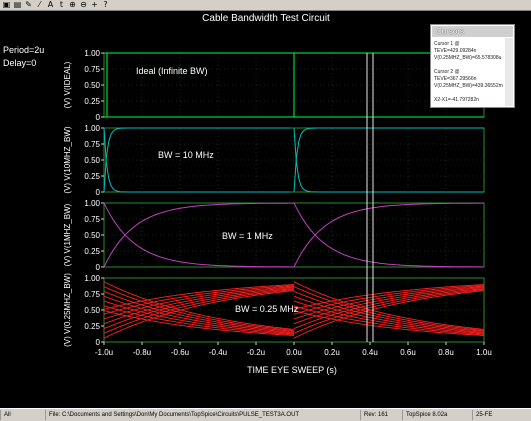 The width and height of the screenshot is (531, 421). Describe the element at coordinates (447, 44) in the screenshot. I see `cursor-readout-line: Cursor 1 @` at that location.